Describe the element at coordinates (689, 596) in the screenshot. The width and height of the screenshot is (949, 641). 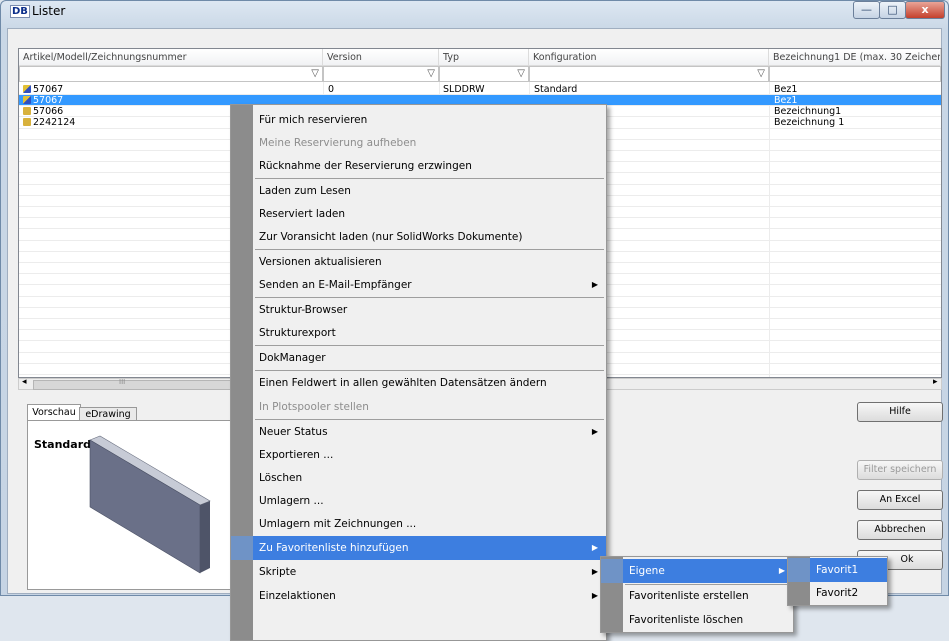
I see `menu-item-label: Favoritenliste erstellen` at that location.